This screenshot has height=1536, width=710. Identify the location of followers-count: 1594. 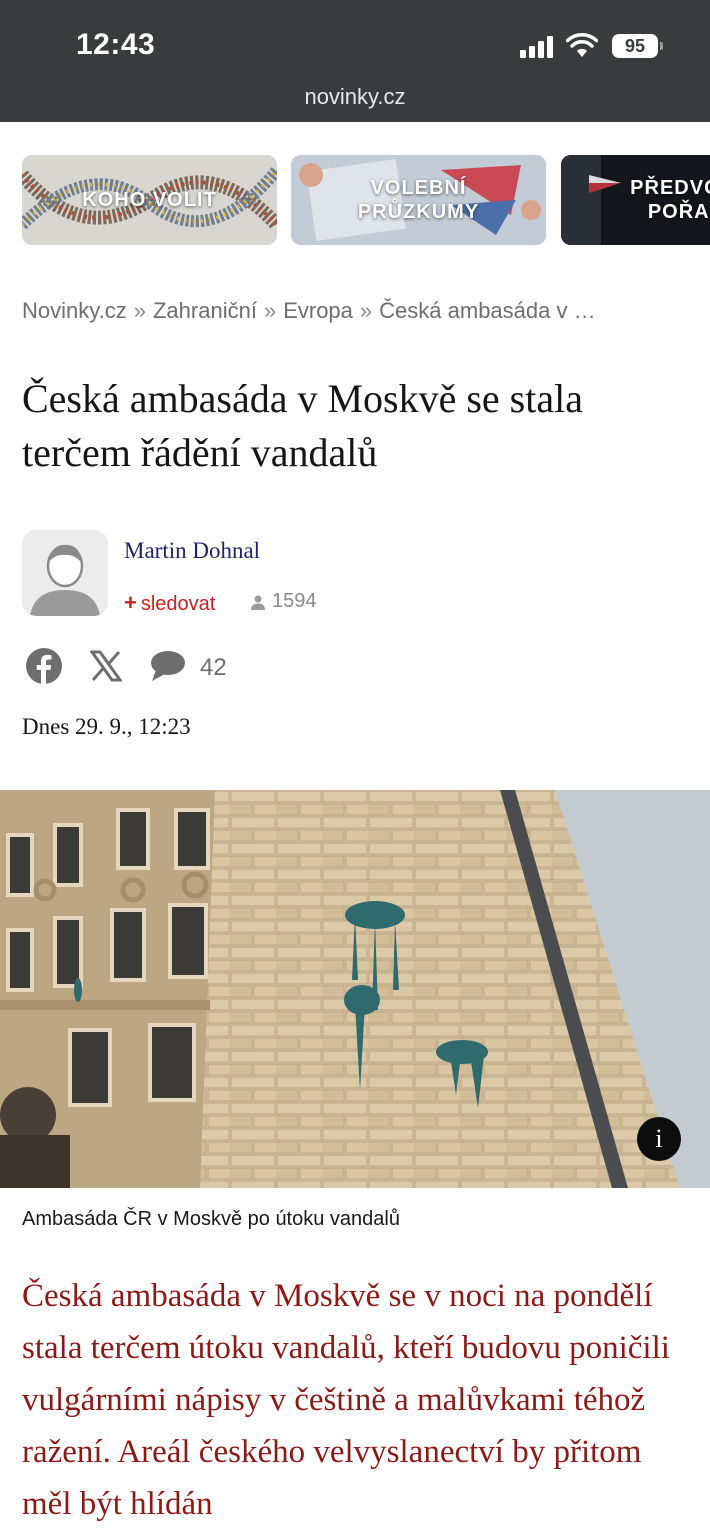
(283, 601).